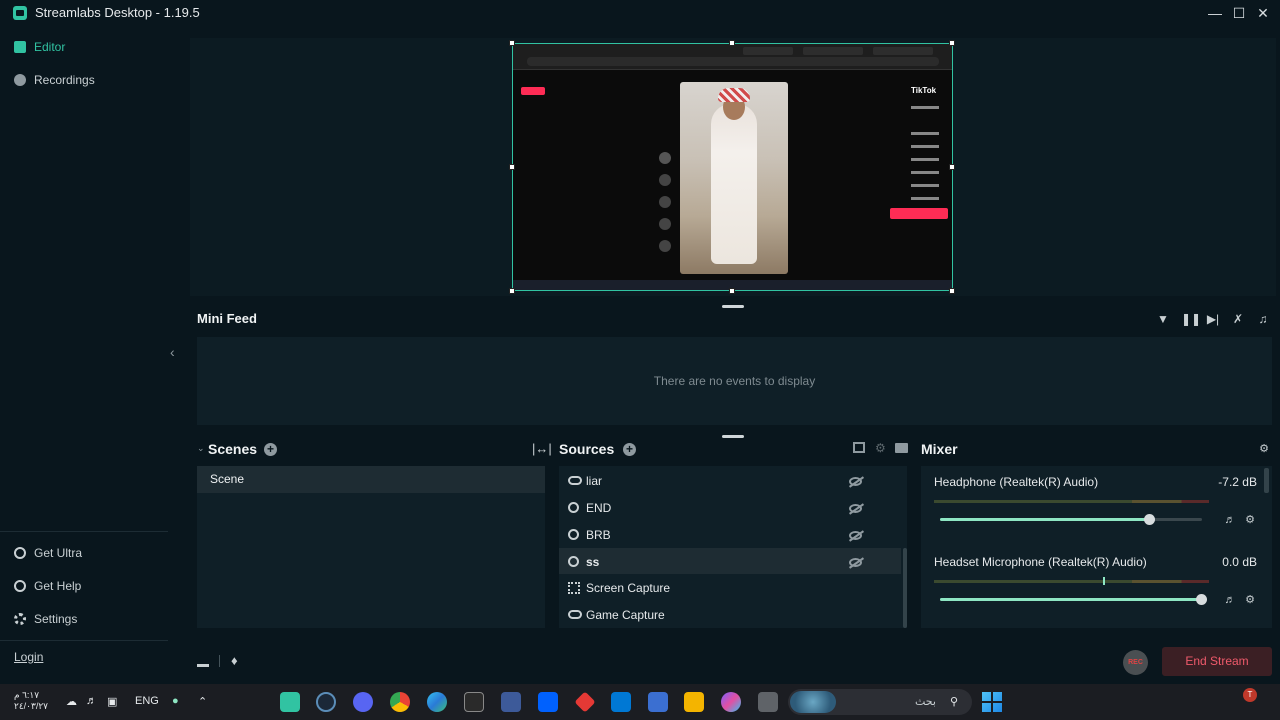 Image resolution: width=1280 pixels, height=720 pixels. I want to click on login-link: Login, so click(28, 657).